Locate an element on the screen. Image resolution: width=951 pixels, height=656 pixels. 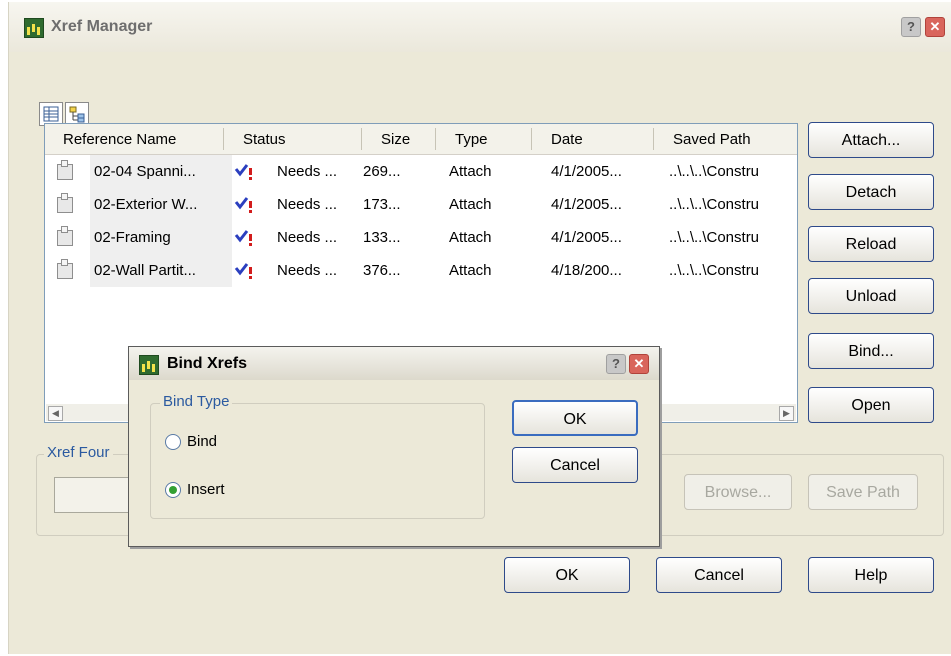
bind-radio-label: Bind is located at coordinates (202, 441).